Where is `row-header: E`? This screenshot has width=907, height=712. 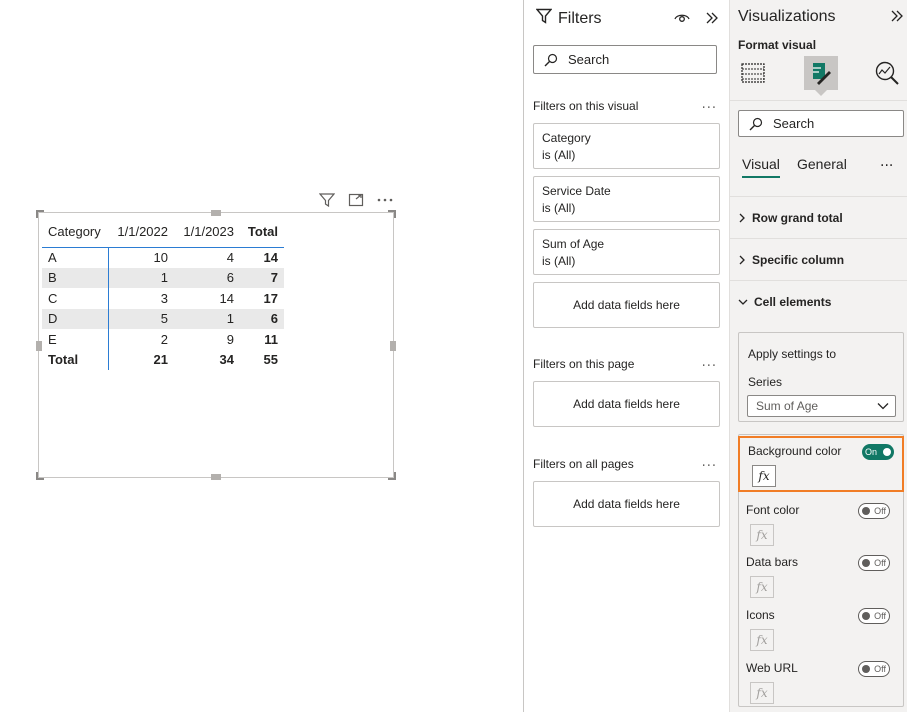 row-header: E is located at coordinates (75, 339).